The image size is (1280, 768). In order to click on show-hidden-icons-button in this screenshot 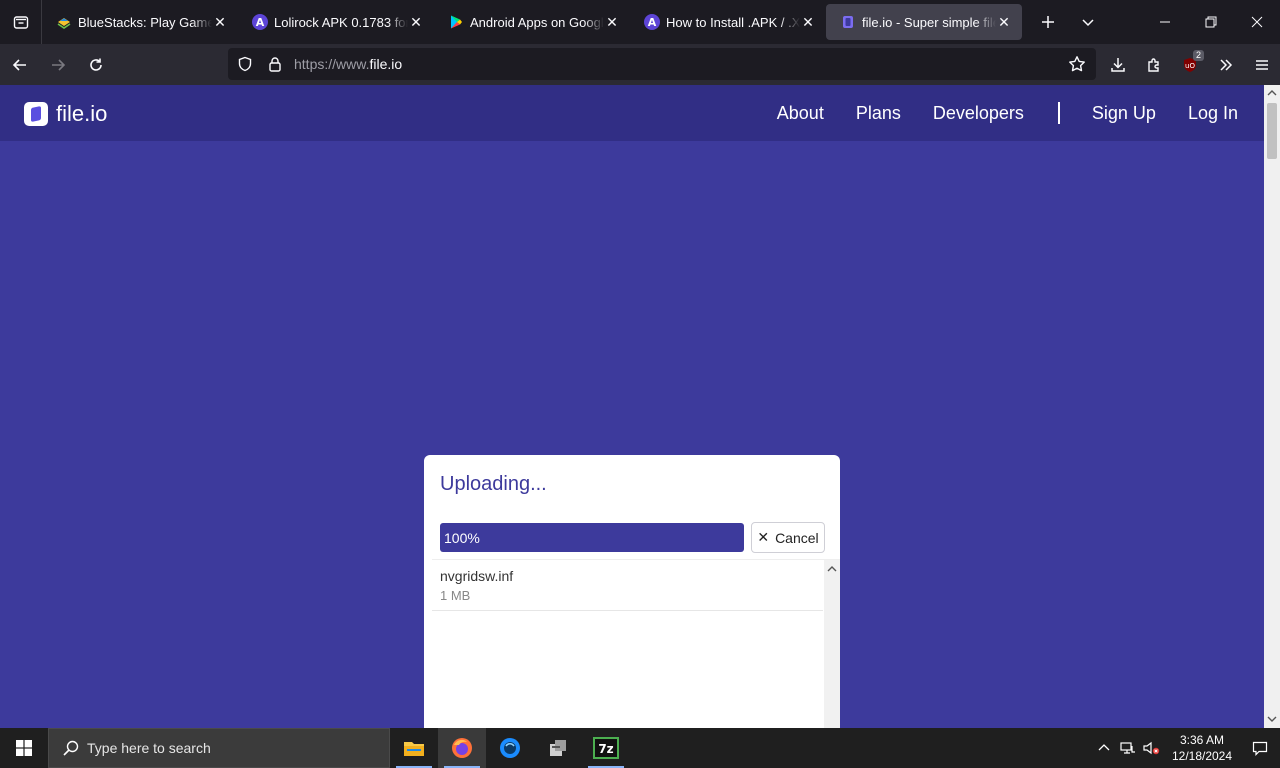, I will do `click(1104, 748)`.